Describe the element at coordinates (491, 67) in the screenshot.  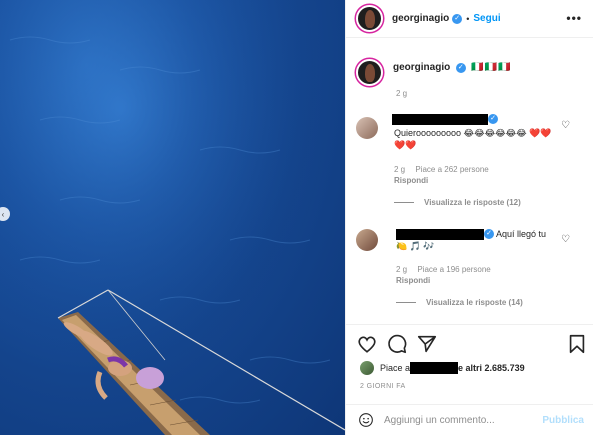
I see `caption-text: 🇮🇹🇮🇹🇮🇹` at that location.